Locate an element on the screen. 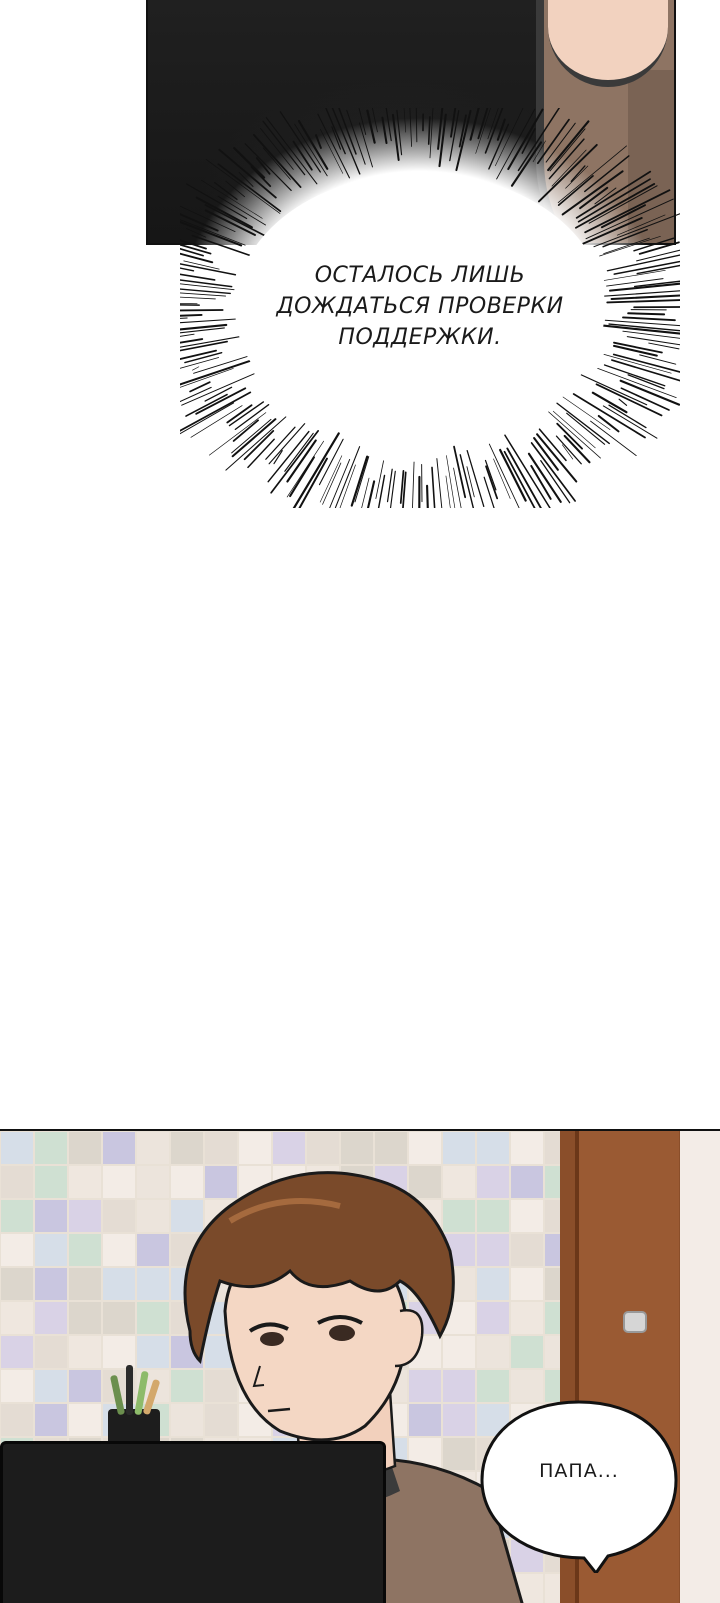 This screenshot has height=1603, width=720. burst-caption-line: ДОЖДАТЬСЯ ПРОВЕРКИ is located at coordinates (420, 306).